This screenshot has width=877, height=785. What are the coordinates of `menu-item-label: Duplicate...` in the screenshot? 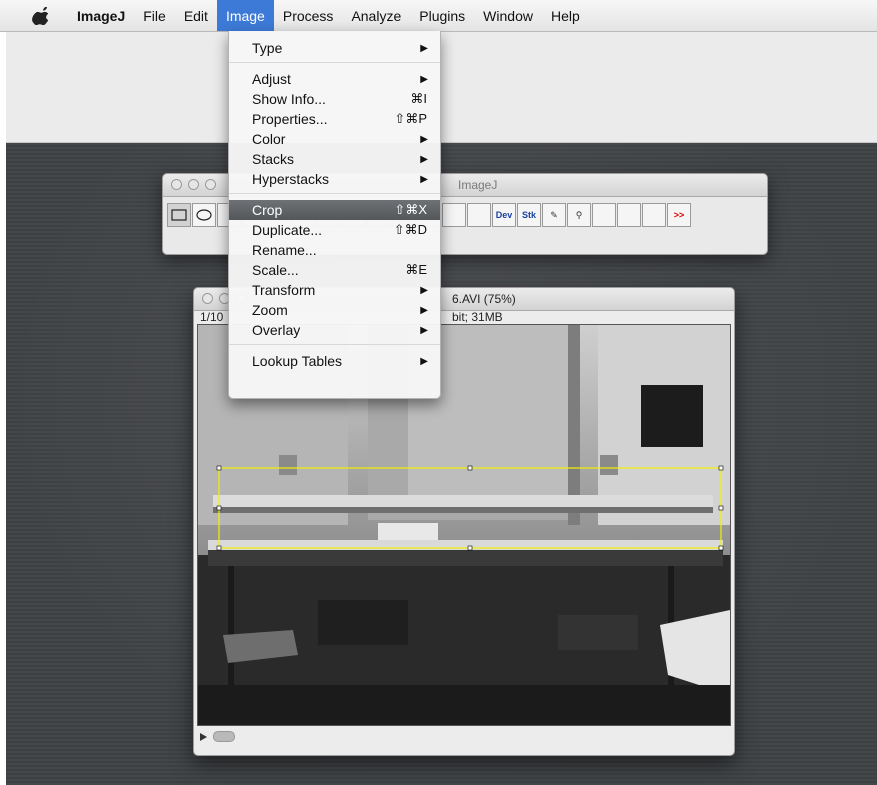 It's located at (287, 230).